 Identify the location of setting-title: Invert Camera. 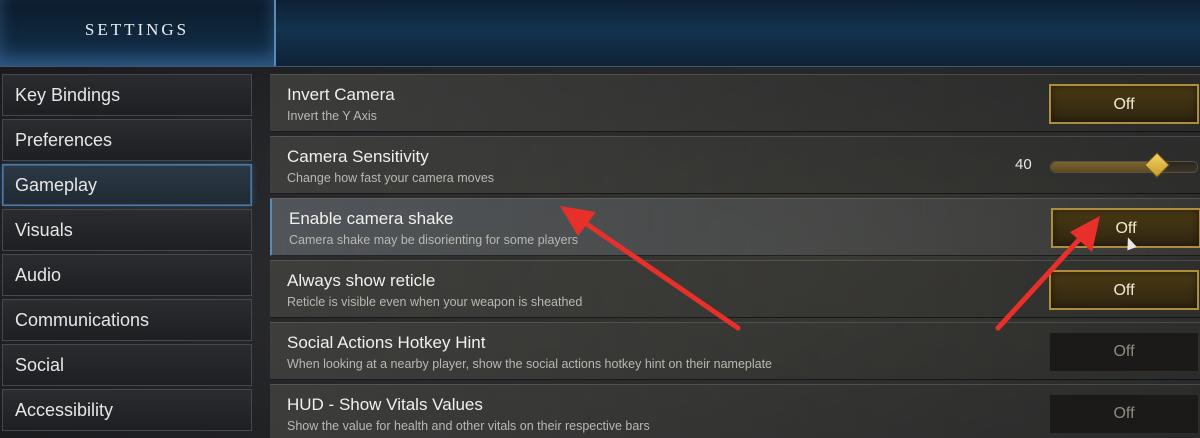
(341, 94).